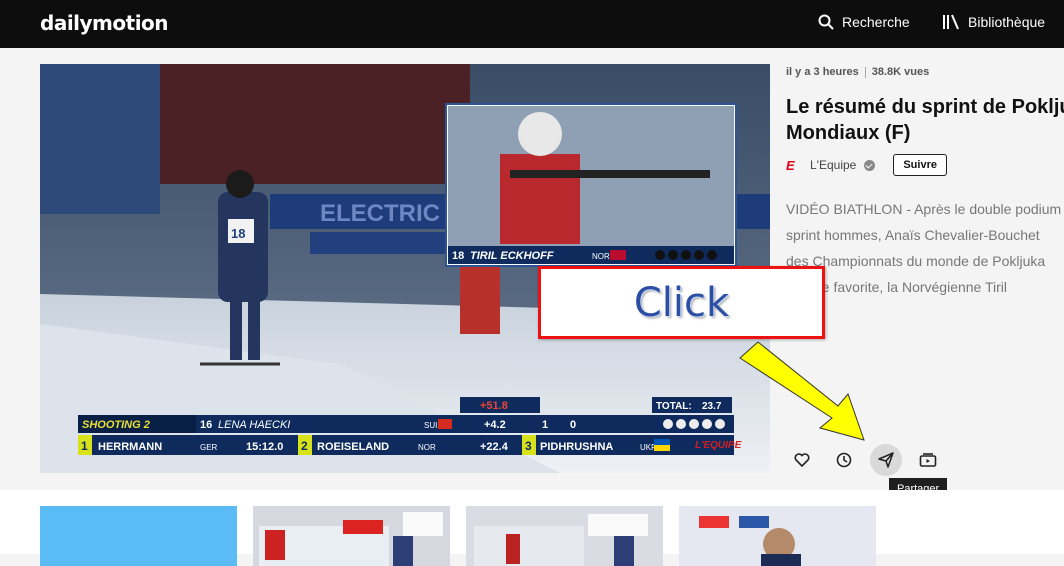 This screenshot has width=1064, height=566. Describe the element at coordinates (84, 446) in the screenshot. I see `rank-1-pos: 1` at that location.